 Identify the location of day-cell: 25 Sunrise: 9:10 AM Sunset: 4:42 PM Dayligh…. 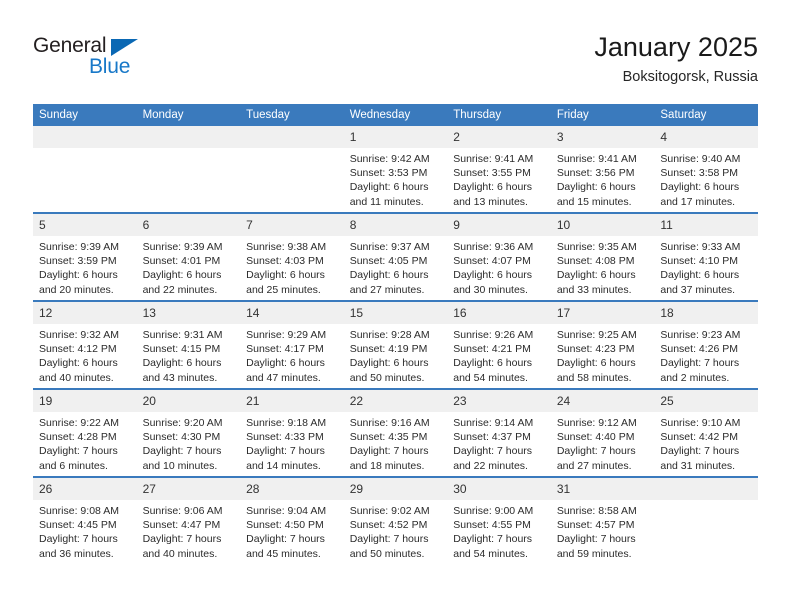
(706, 432).